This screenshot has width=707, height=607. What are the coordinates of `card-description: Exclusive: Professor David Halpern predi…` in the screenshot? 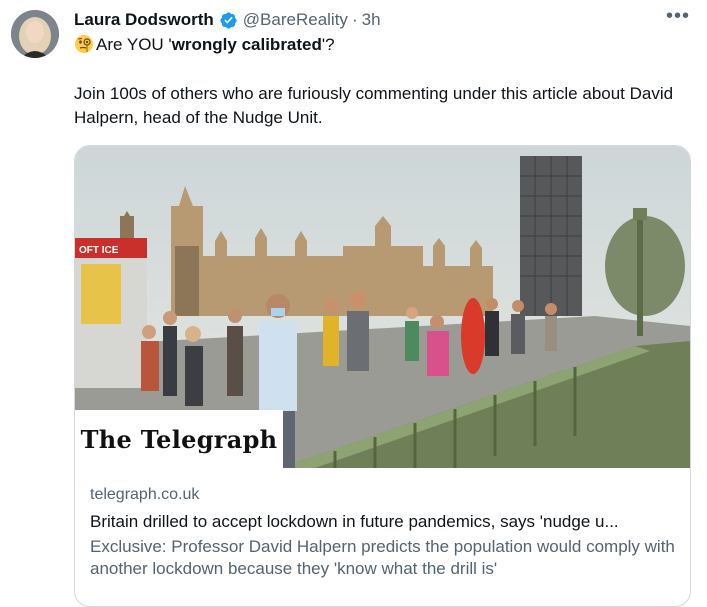 It's located at (382, 557).